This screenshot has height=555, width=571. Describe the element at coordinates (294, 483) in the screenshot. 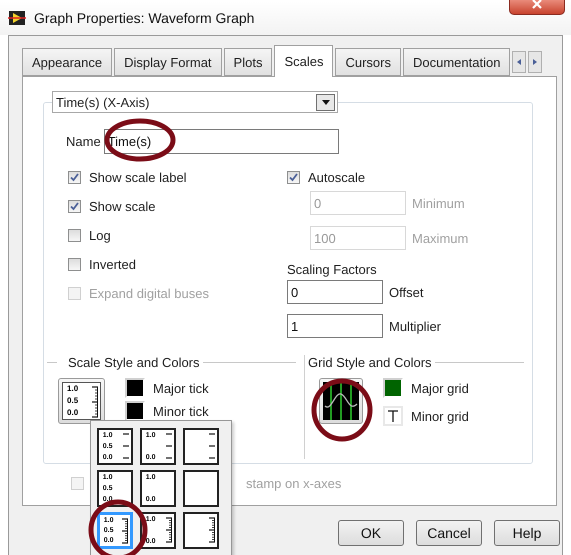

I see `checkbox-label: stamp on x-axes` at that location.